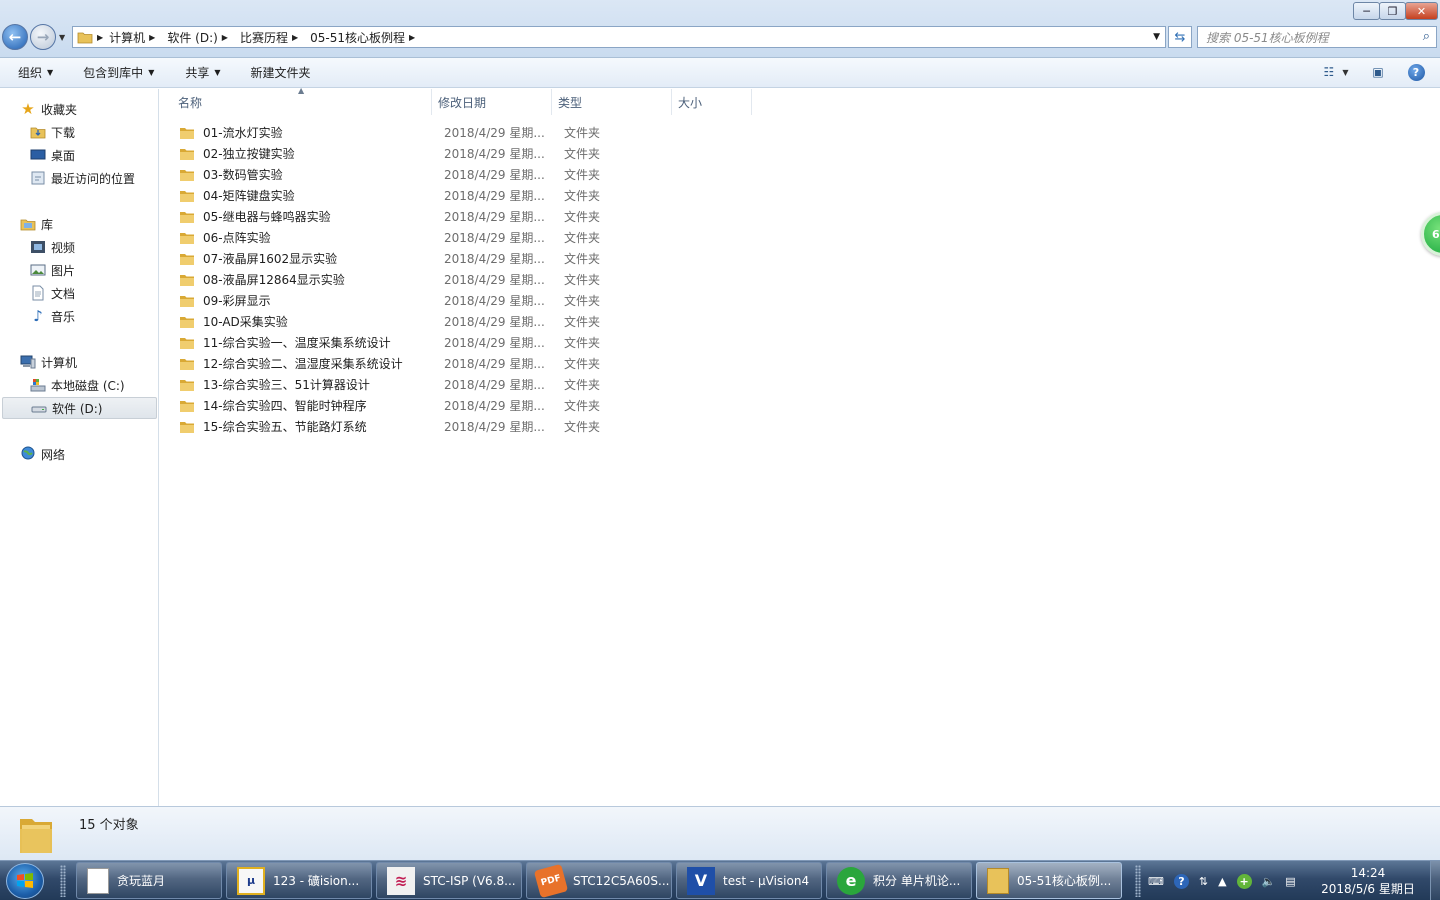 This screenshot has height=900, width=1440. What do you see at coordinates (15, 37) in the screenshot?
I see `back-button: ←` at bounding box center [15, 37].